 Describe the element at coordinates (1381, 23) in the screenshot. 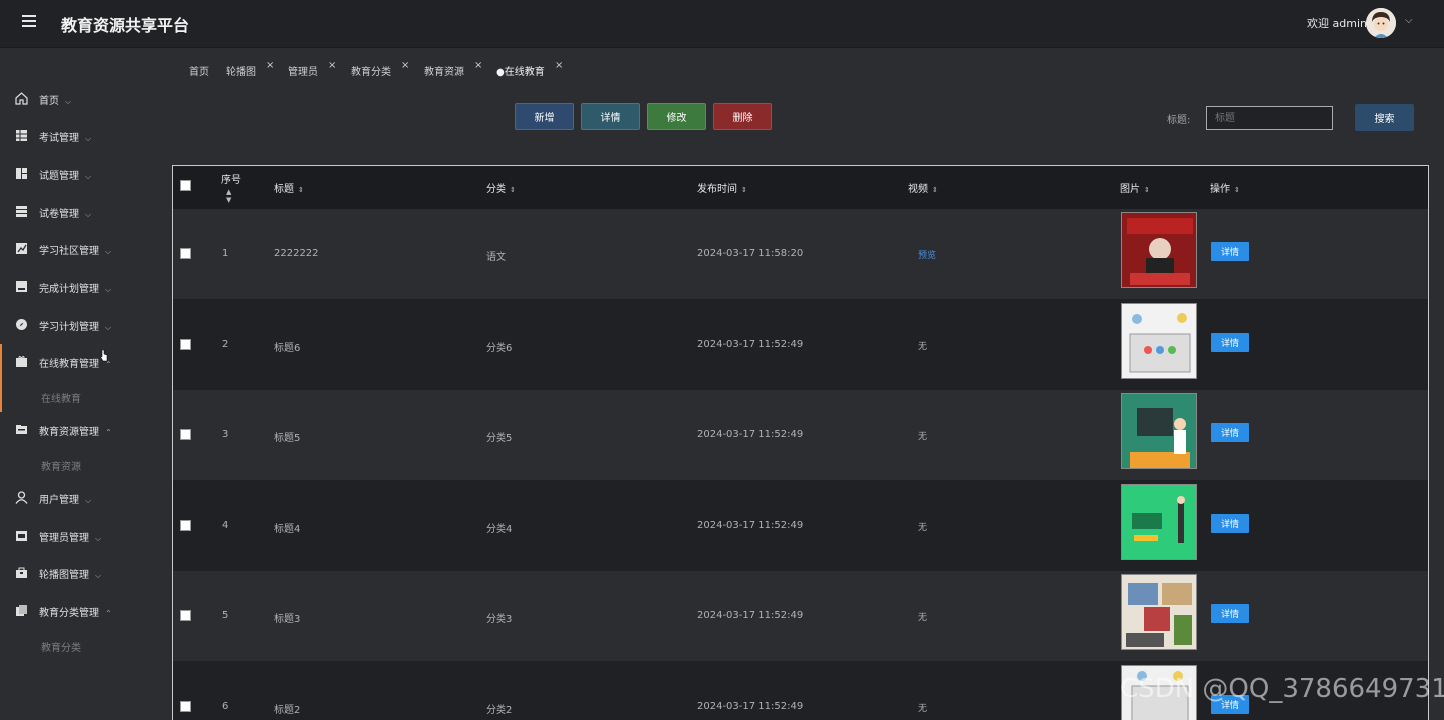

I see `avatar` at that location.